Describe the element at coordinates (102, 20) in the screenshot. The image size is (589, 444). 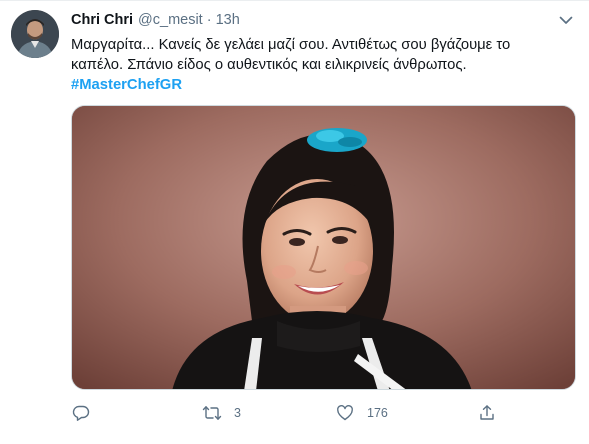
I see `display-name: Chri Chri` at that location.